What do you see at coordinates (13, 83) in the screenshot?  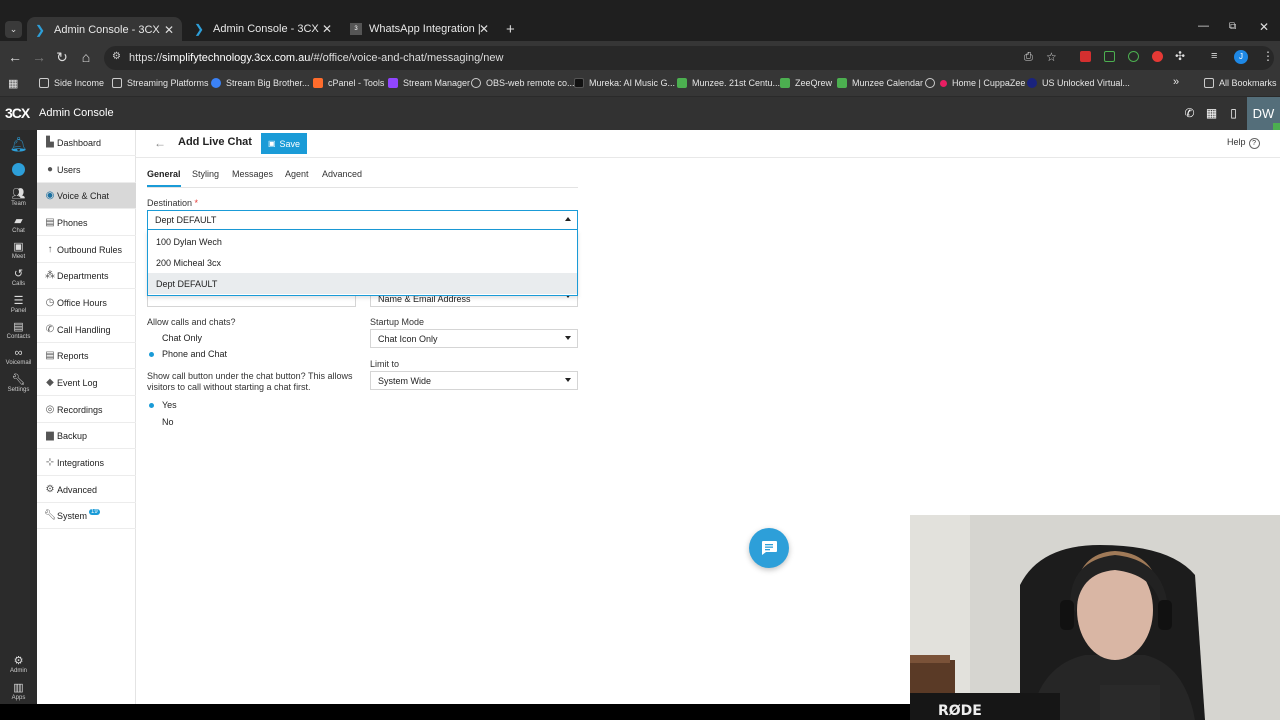 I see `apps-grid-icon: ▦` at bounding box center [13, 83].